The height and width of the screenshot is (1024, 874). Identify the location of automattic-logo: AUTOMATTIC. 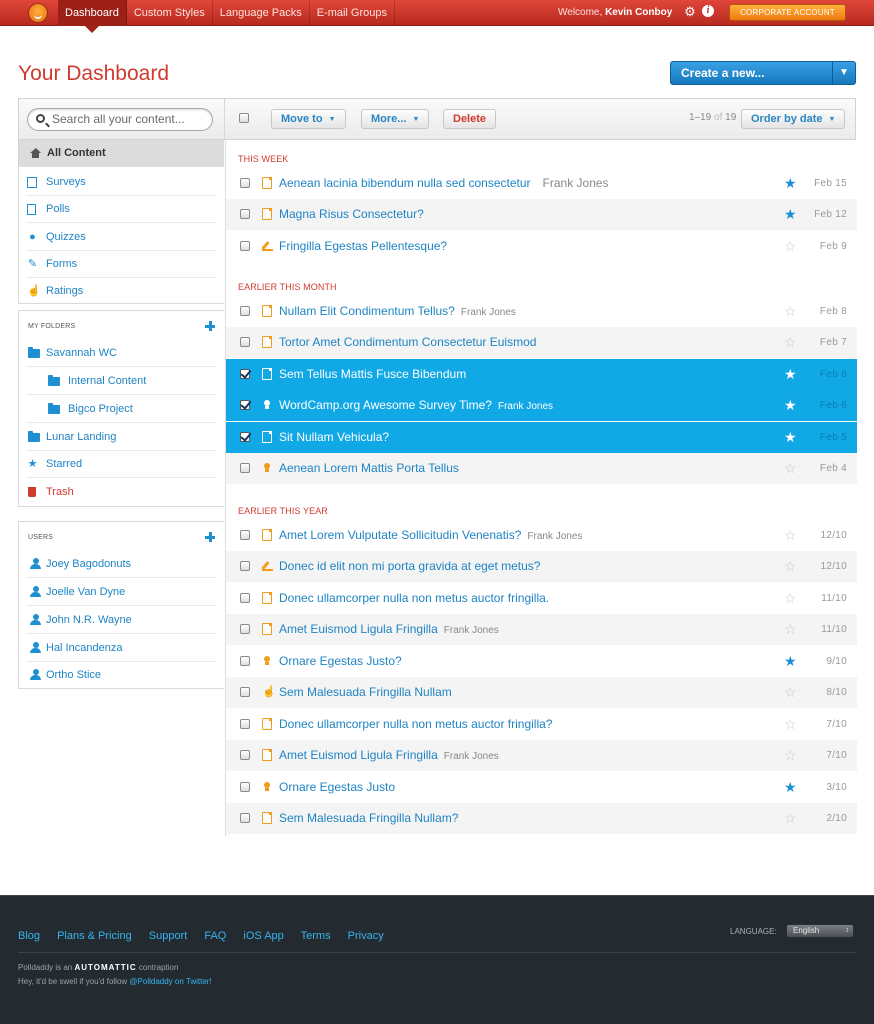
(106, 967).